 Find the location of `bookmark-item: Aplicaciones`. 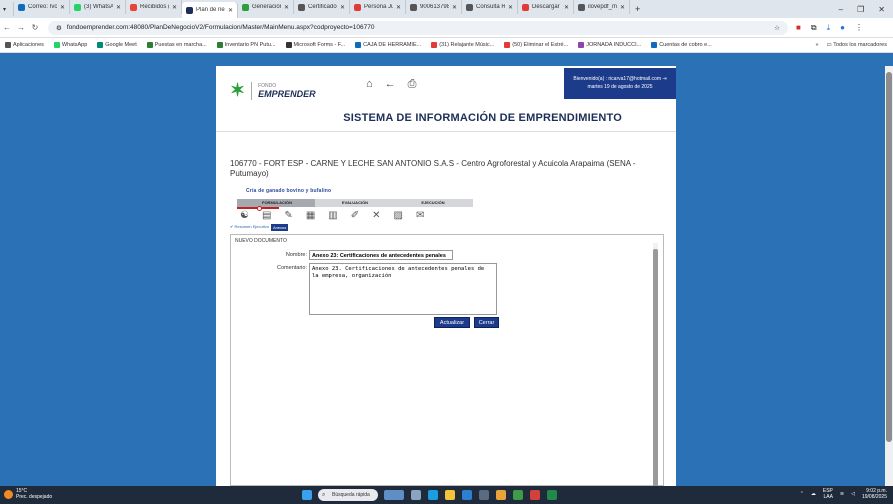

bookmark-item: Aplicaciones is located at coordinates (24, 45).